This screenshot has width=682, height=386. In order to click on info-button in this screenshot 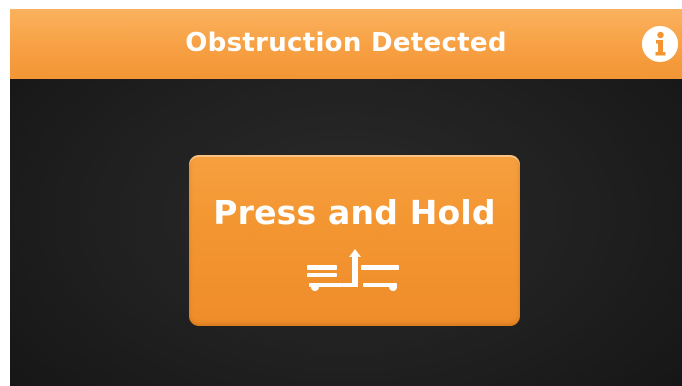, I will do `click(660, 44)`.